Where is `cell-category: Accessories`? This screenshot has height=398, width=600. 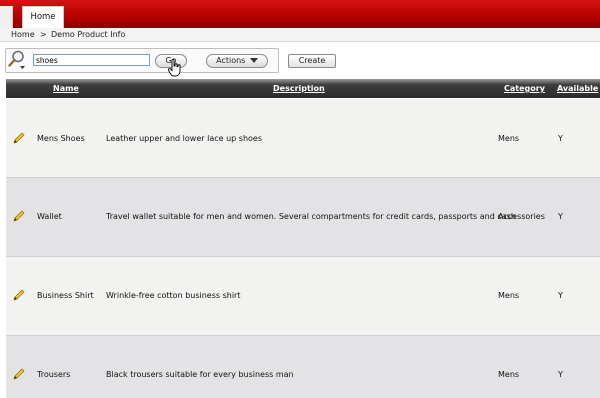
cell-category: Accessories is located at coordinates (521, 216).